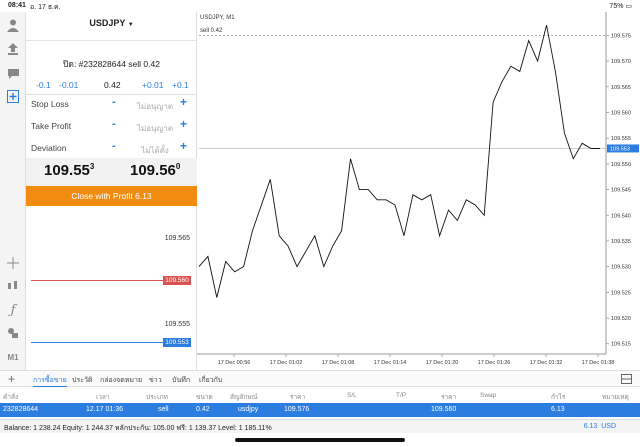 The height and width of the screenshot is (447, 640). What do you see at coordinates (598, 363) in the screenshot?
I see `x-tick-label: 17 Dec 01:38` at bounding box center [598, 363].